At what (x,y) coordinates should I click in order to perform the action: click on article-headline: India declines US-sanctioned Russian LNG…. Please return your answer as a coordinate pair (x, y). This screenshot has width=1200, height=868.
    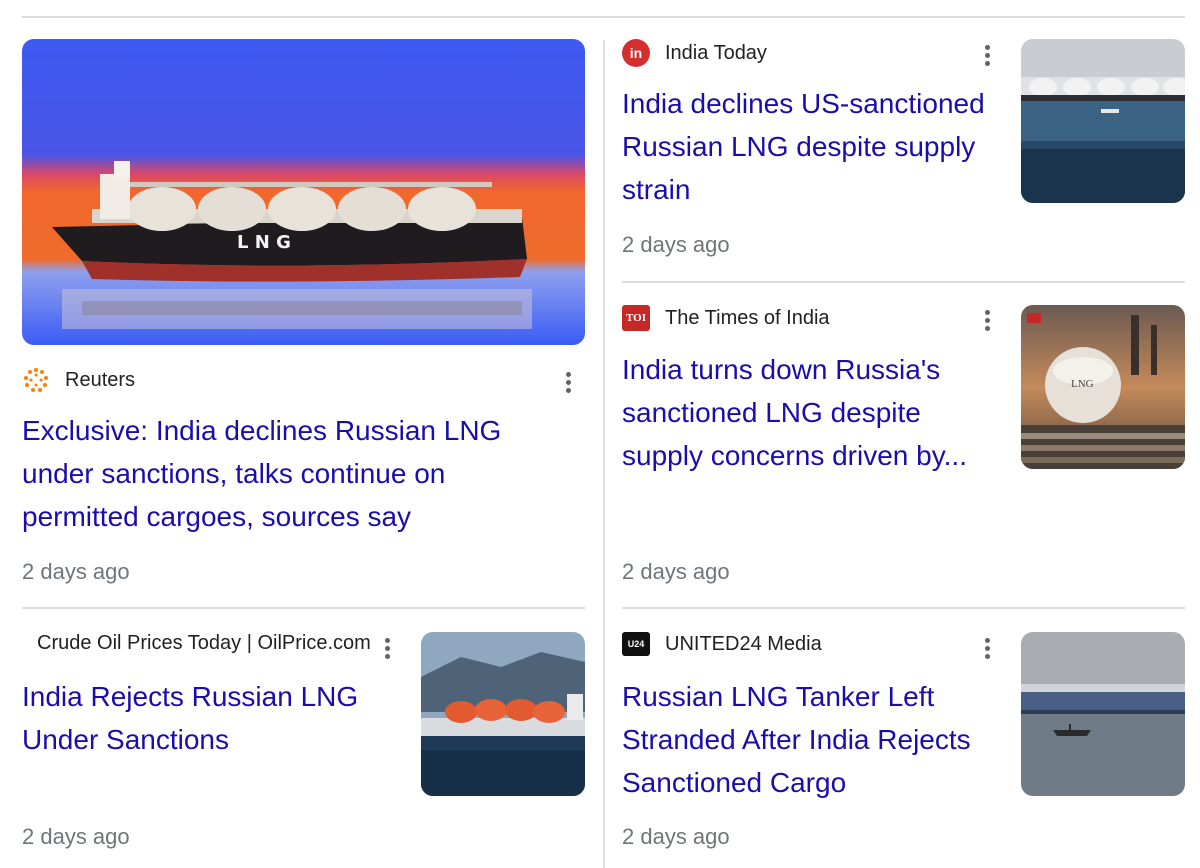
    Looking at the image, I should click on (814, 146).